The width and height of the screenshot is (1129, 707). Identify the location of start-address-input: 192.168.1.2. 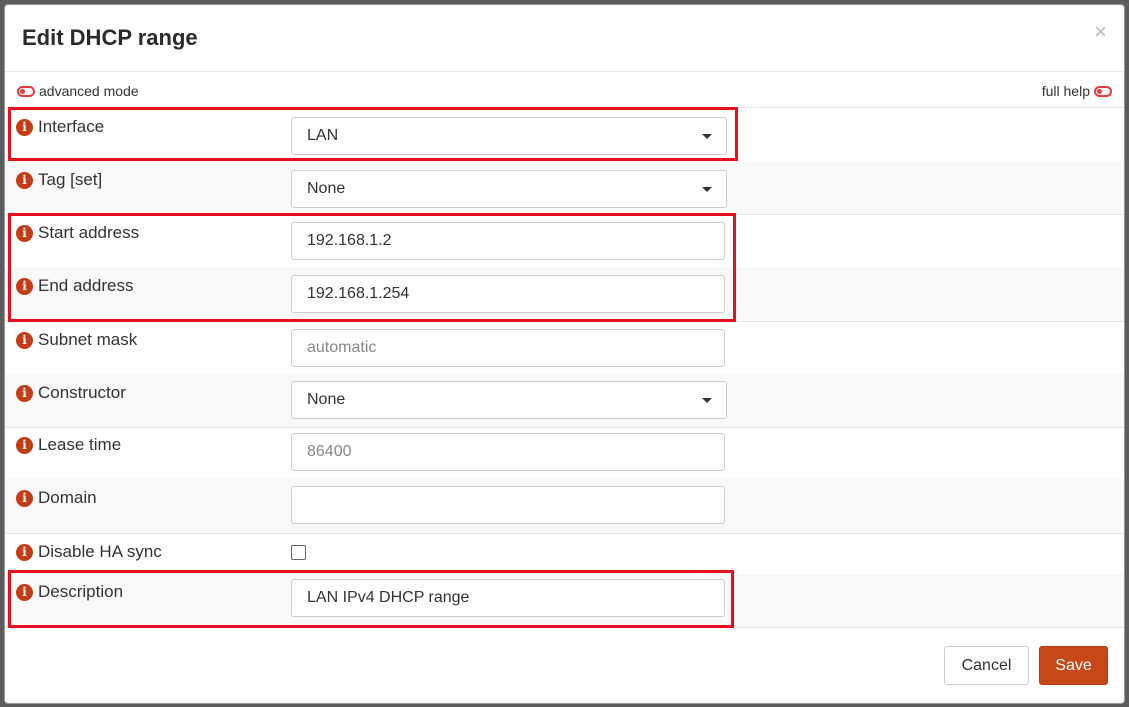
(508, 241).